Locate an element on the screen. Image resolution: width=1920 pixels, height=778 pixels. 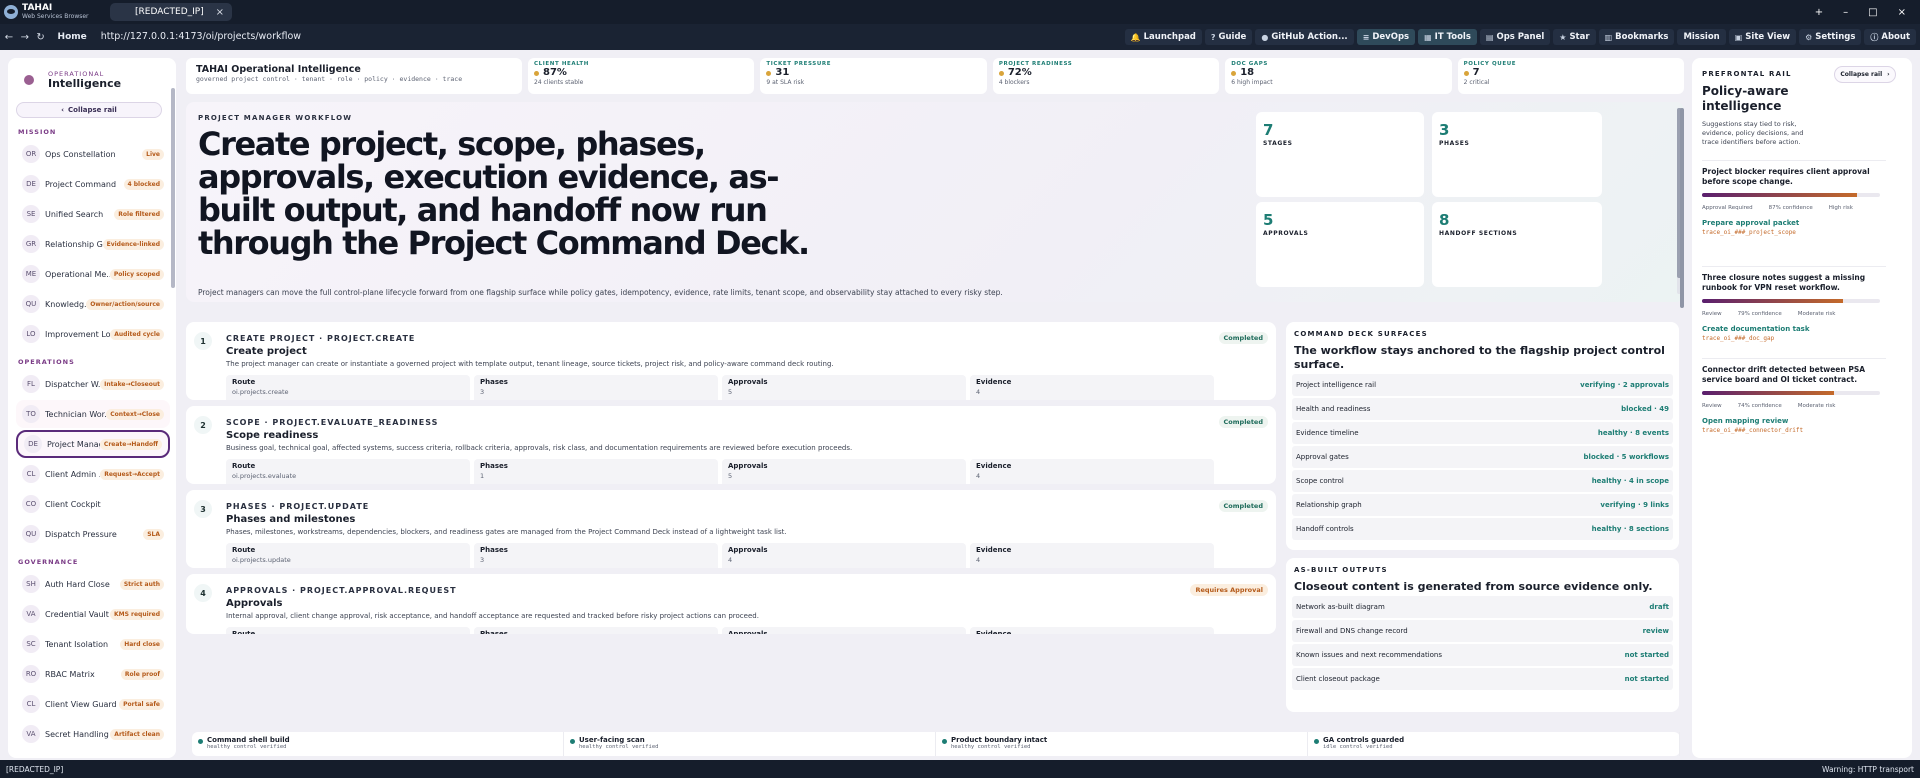
sidebar-scrollbar-thumb is located at coordinates (173, 188).